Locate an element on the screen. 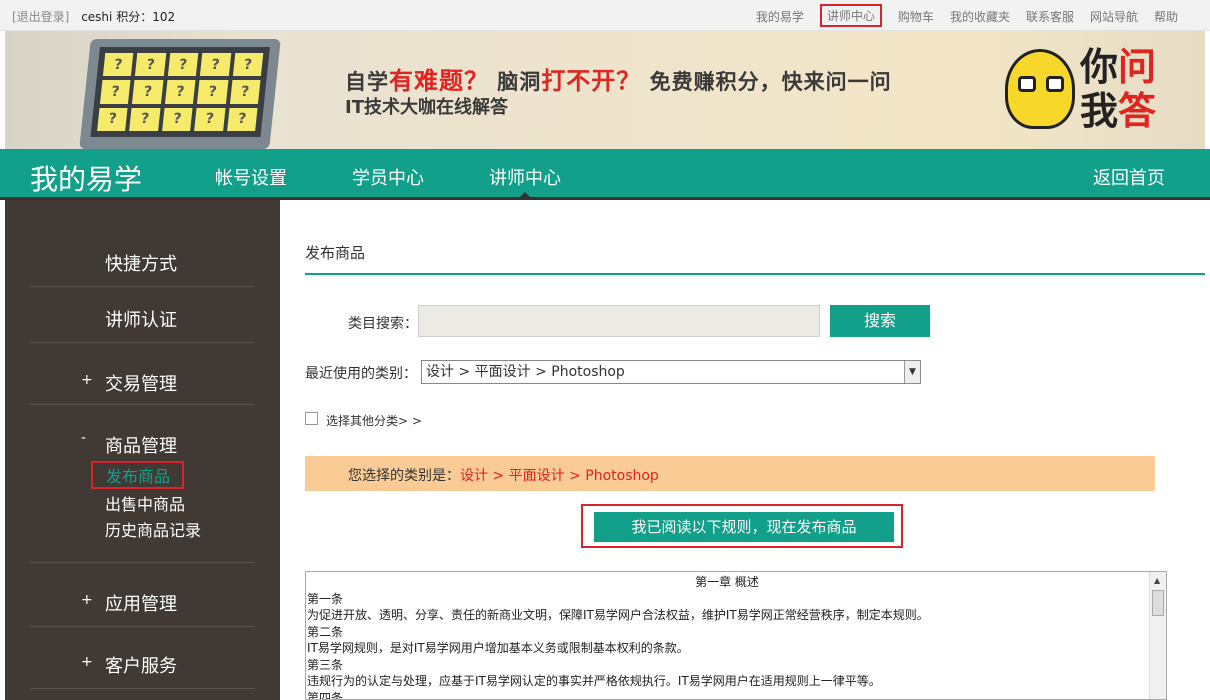  rules-line: 第三条 is located at coordinates (325, 664).